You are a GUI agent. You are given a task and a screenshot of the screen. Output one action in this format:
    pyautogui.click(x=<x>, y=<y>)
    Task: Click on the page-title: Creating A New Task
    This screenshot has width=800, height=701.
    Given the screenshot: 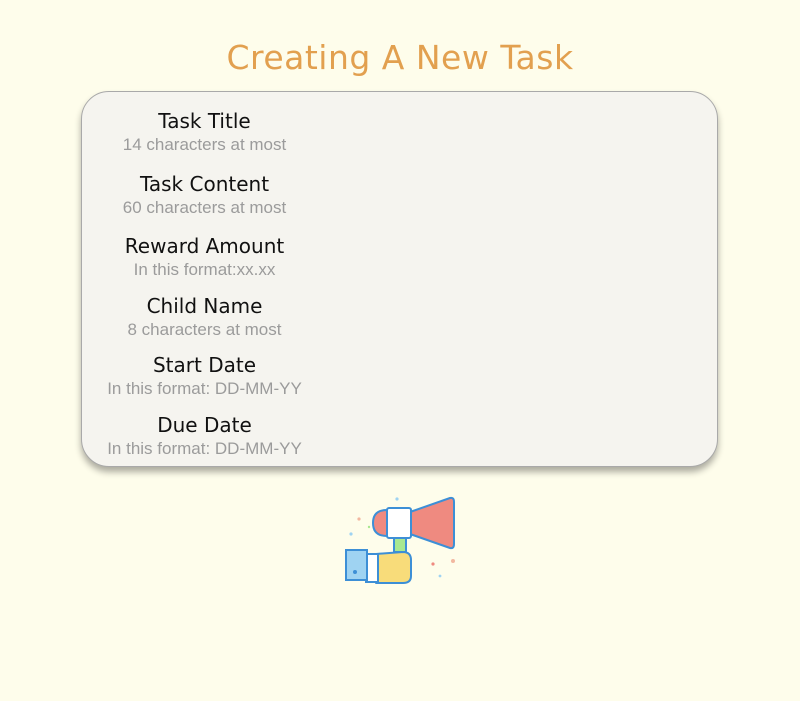 What is the action you would take?
    pyautogui.click(x=400, y=57)
    